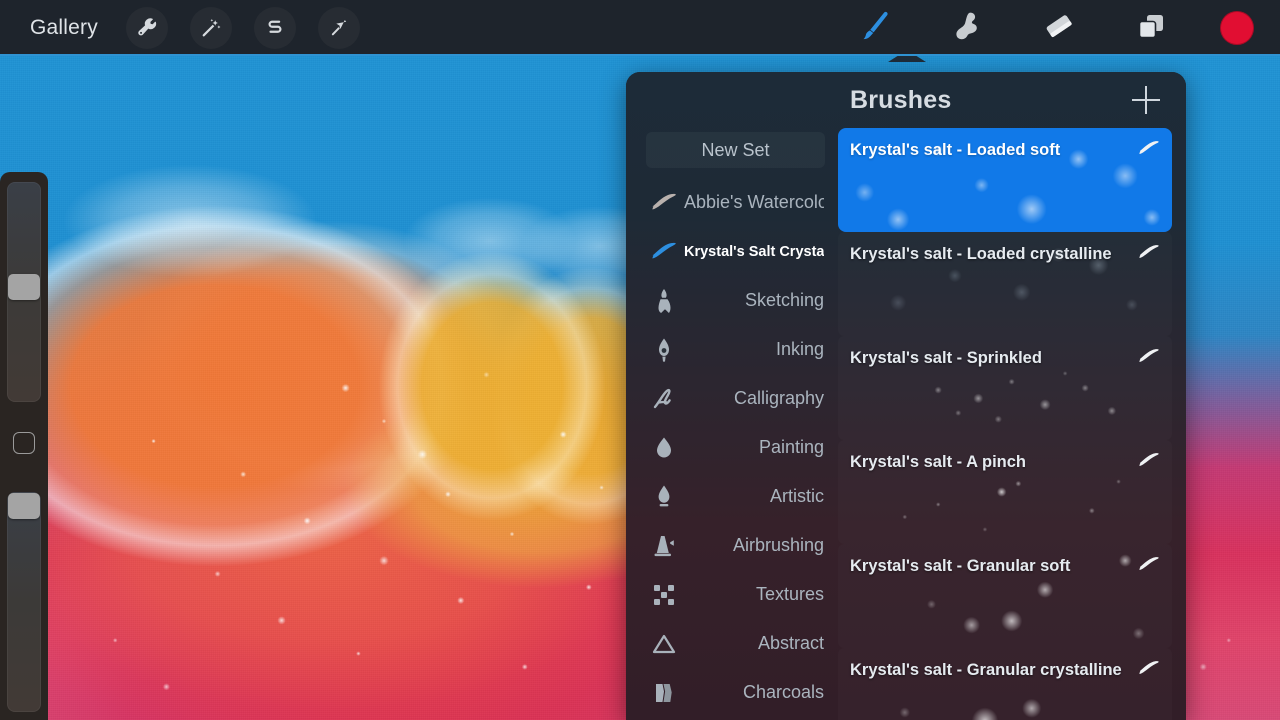 Image resolution: width=1280 pixels, height=720 pixels. I want to click on brush-set-label: Textures, so click(789, 594).